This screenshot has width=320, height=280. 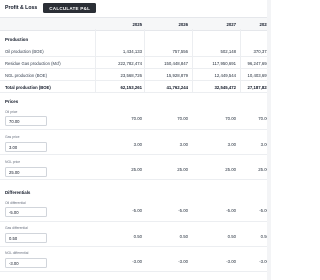 I want to click on row-label: Oil production (BOE), so click(x=24, y=51).